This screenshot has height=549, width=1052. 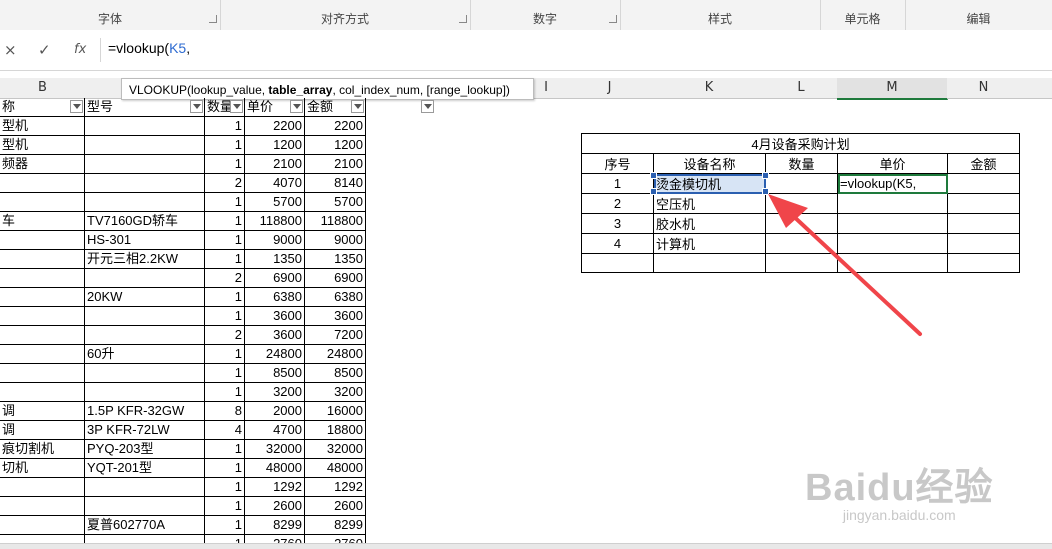 I want to click on horizontal-scrollbar, so click(x=526, y=546).